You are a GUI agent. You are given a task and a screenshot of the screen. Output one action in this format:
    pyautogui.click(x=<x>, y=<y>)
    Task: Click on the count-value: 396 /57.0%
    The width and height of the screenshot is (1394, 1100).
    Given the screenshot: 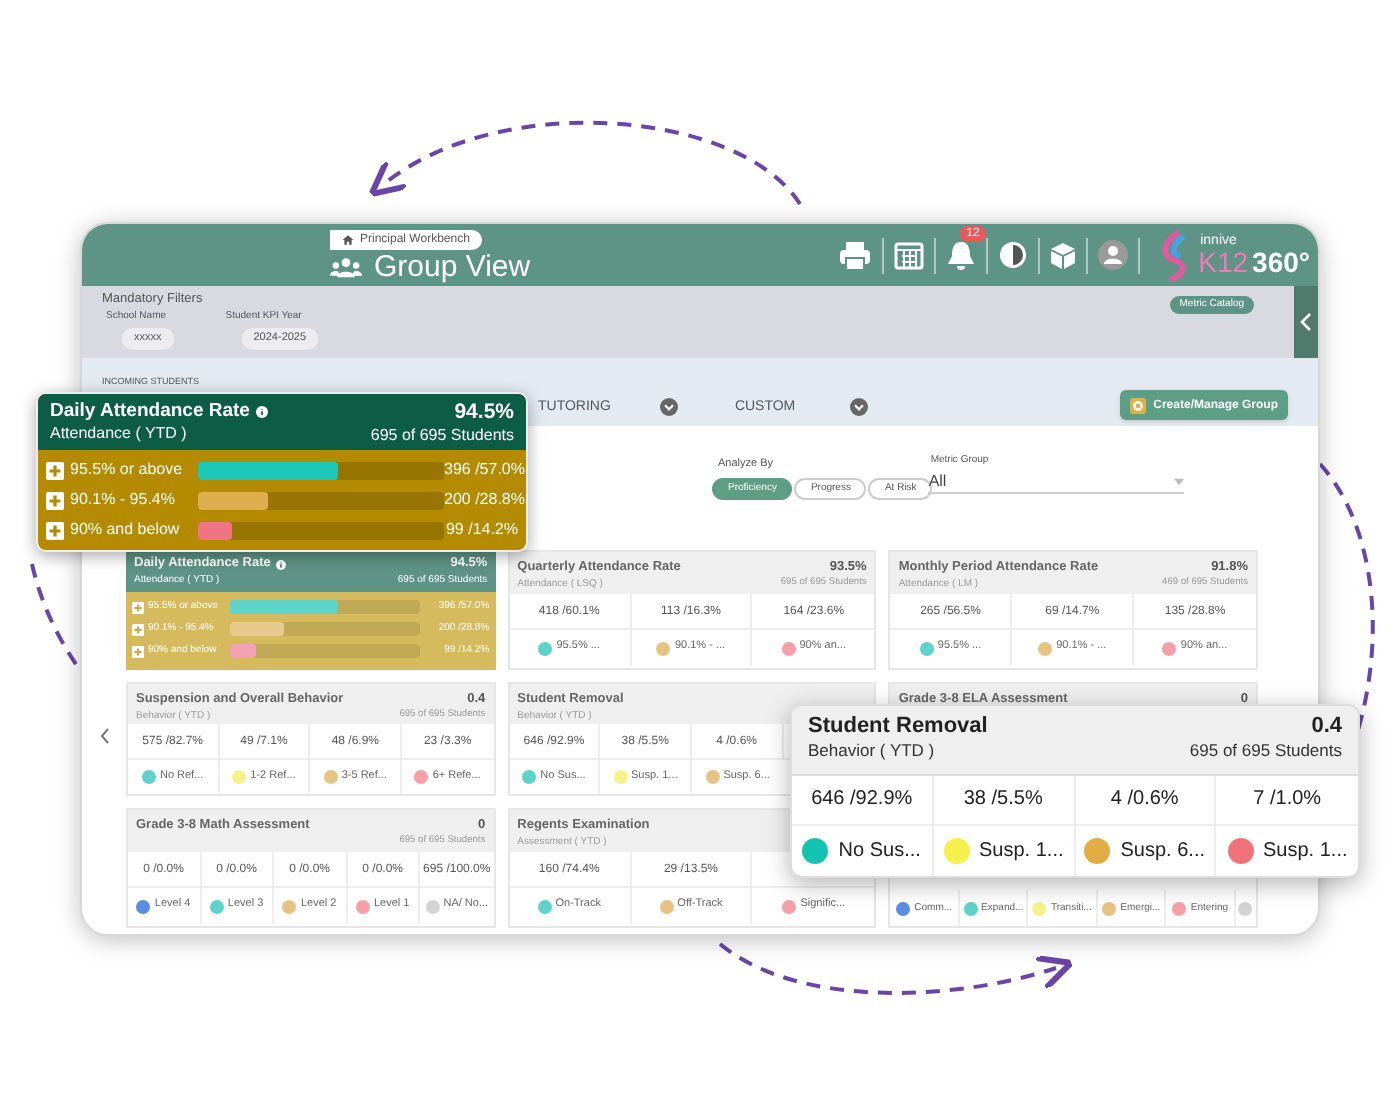 What is the action you would take?
    pyautogui.click(x=484, y=470)
    